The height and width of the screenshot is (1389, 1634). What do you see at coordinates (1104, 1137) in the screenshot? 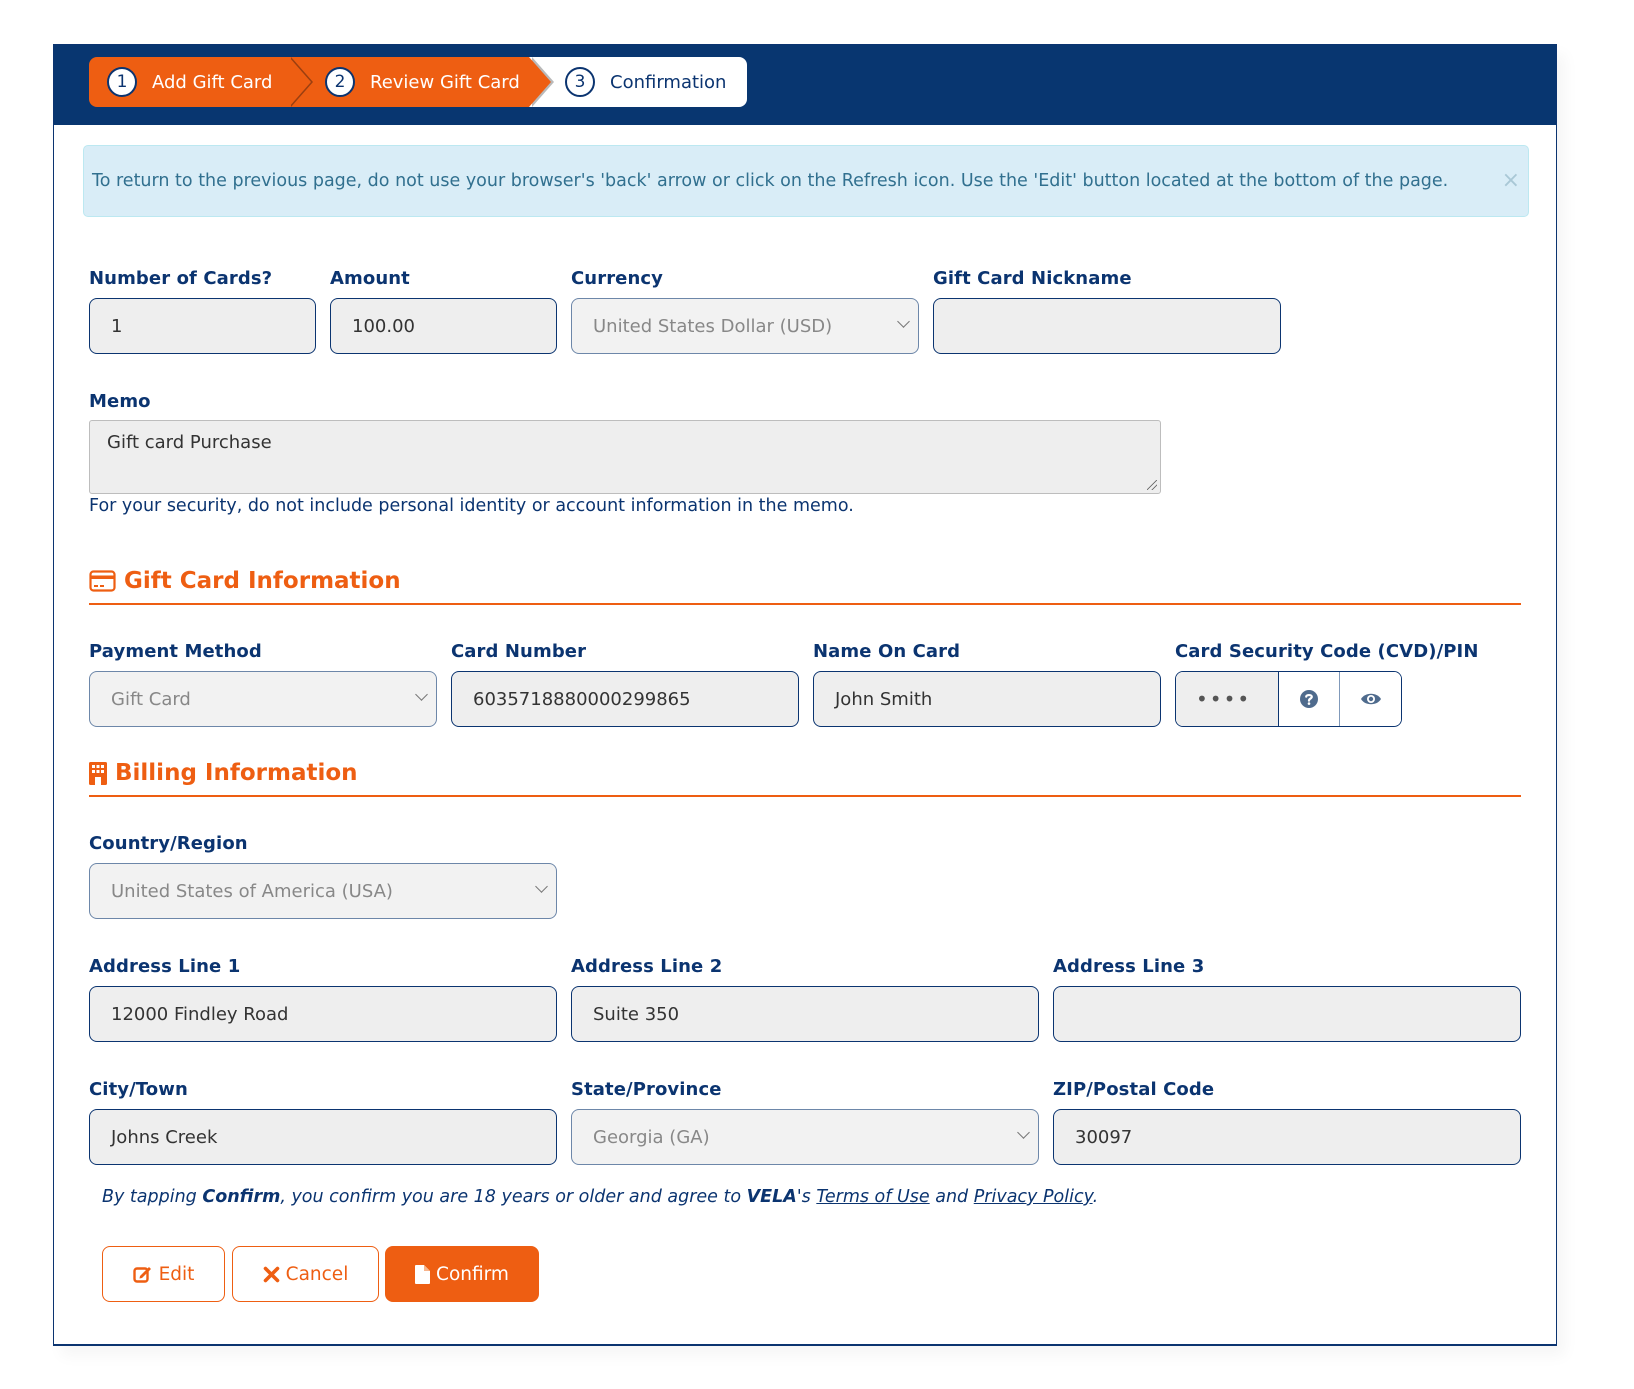
I see `zip-value: 30097` at bounding box center [1104, 1137].